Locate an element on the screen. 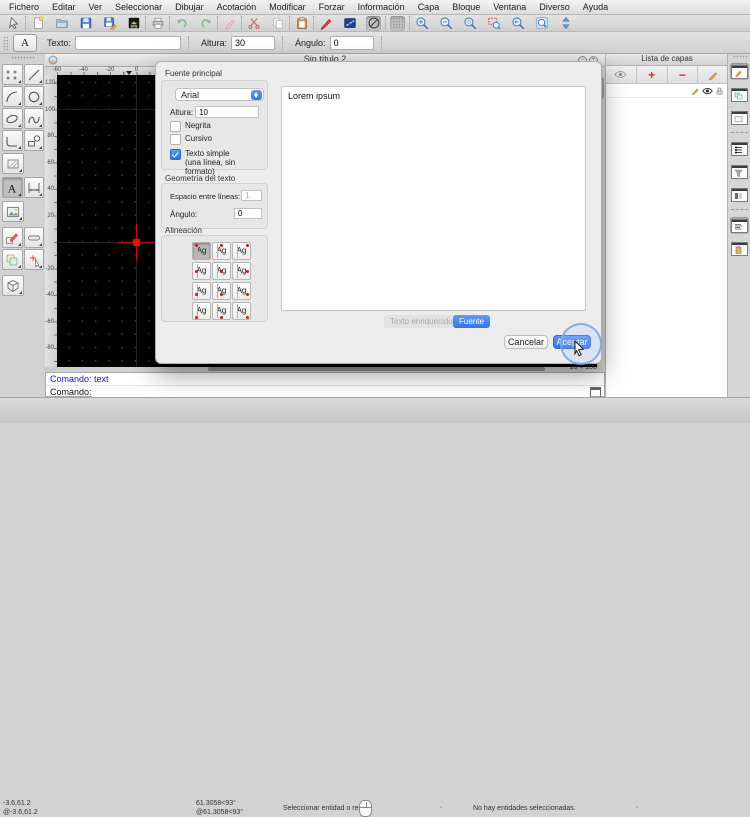  tool-shapes-button is located at coordinates (33, 140).